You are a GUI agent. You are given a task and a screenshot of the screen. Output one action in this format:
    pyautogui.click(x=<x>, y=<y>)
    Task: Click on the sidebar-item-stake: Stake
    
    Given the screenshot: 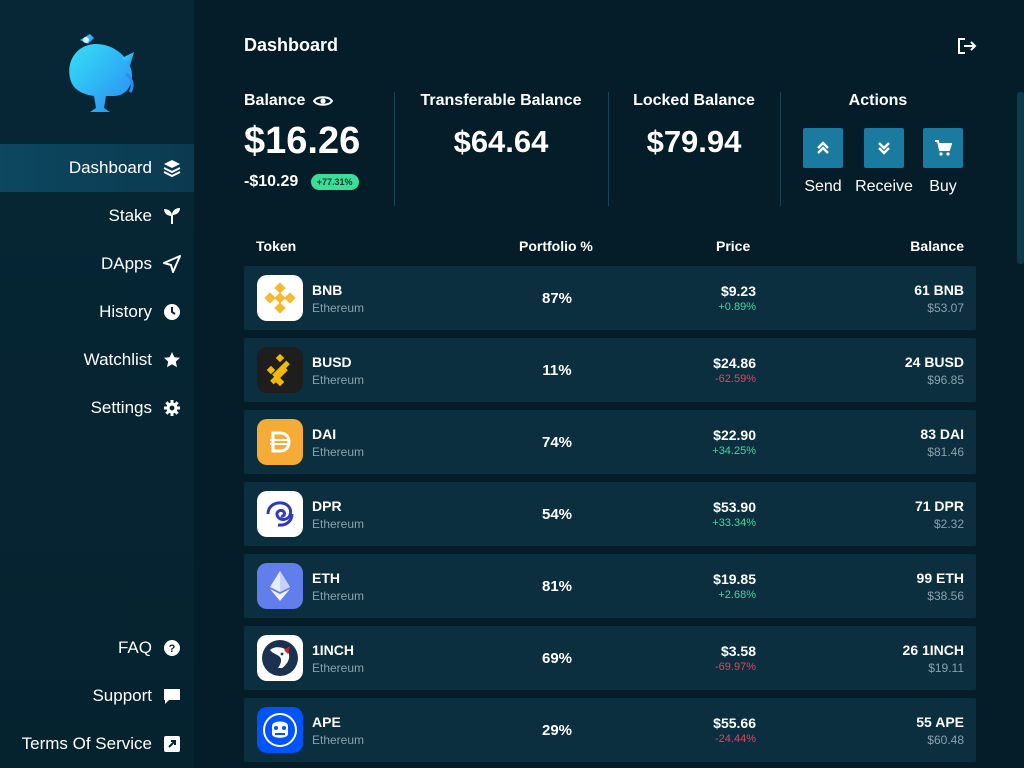 What is the action you would take?
    pyautogui.click(x=97, y=216)
    